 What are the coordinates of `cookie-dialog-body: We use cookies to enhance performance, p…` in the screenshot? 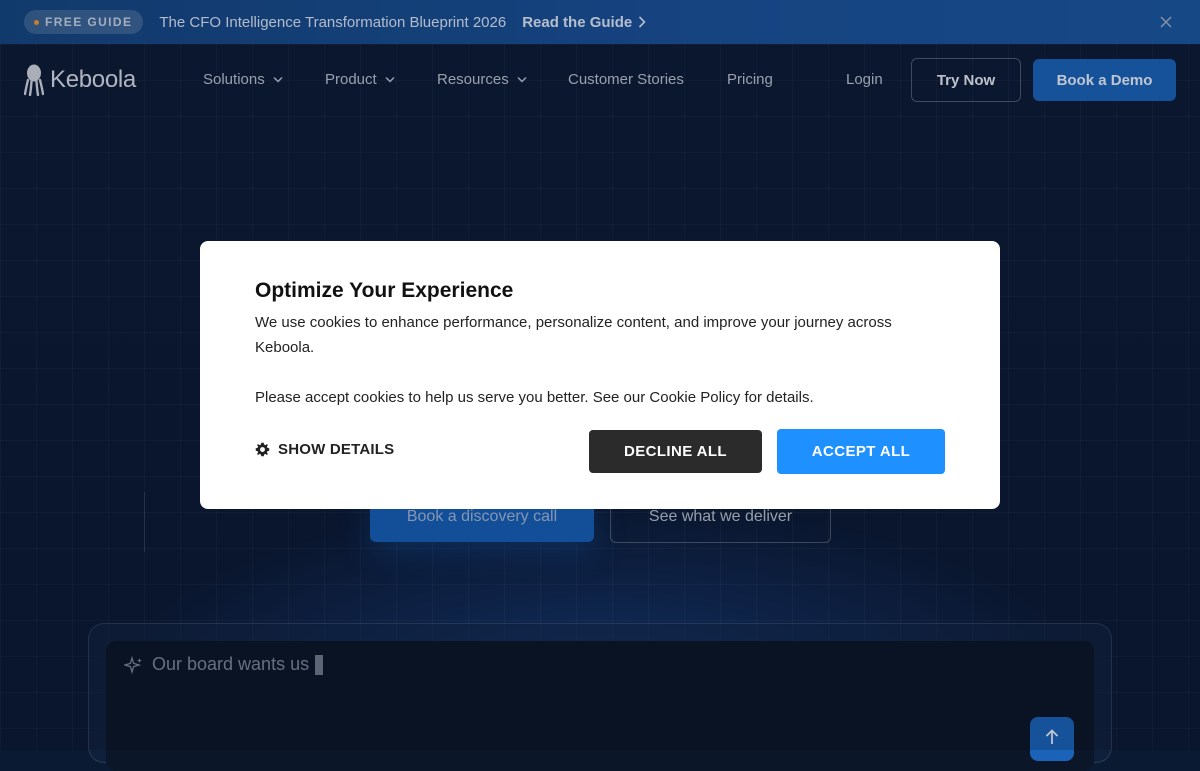 It's located at (573, 335).